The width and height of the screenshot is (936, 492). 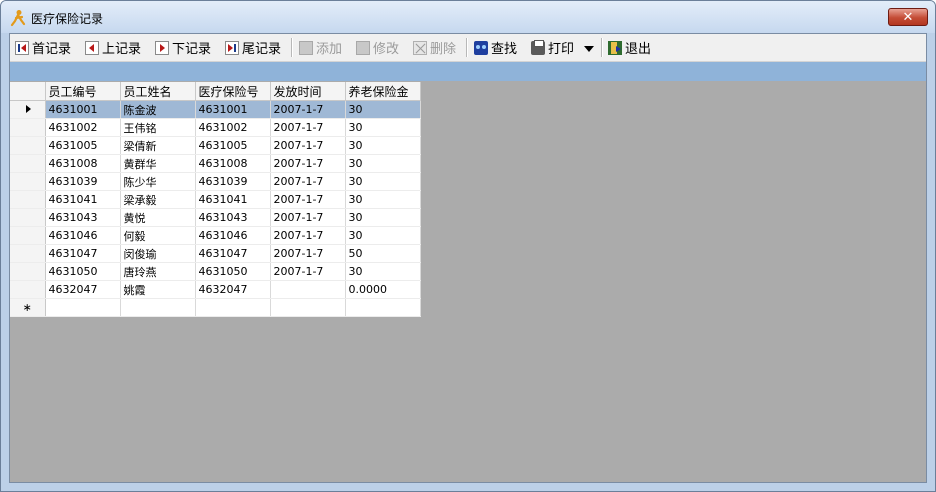 I want to click on cell-insurance-no: 4631047, so click(x=233, y=253).